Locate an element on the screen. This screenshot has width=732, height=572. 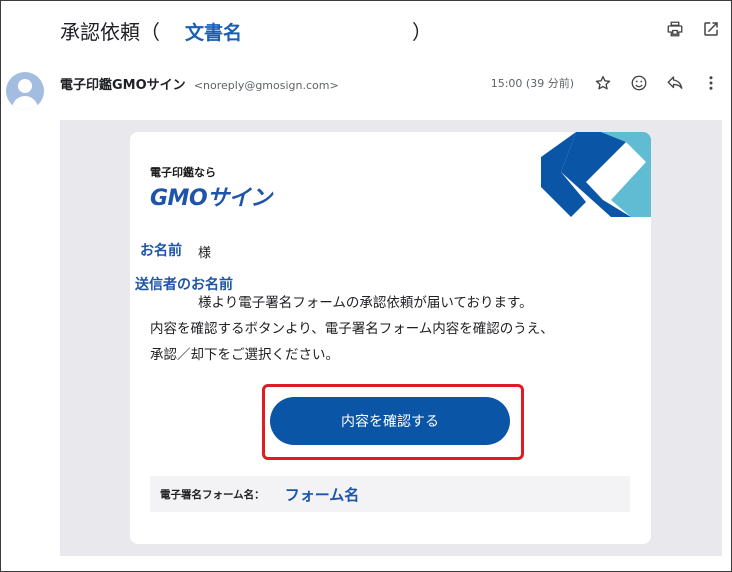
emoji-icon is located at coordinates (639, 83).